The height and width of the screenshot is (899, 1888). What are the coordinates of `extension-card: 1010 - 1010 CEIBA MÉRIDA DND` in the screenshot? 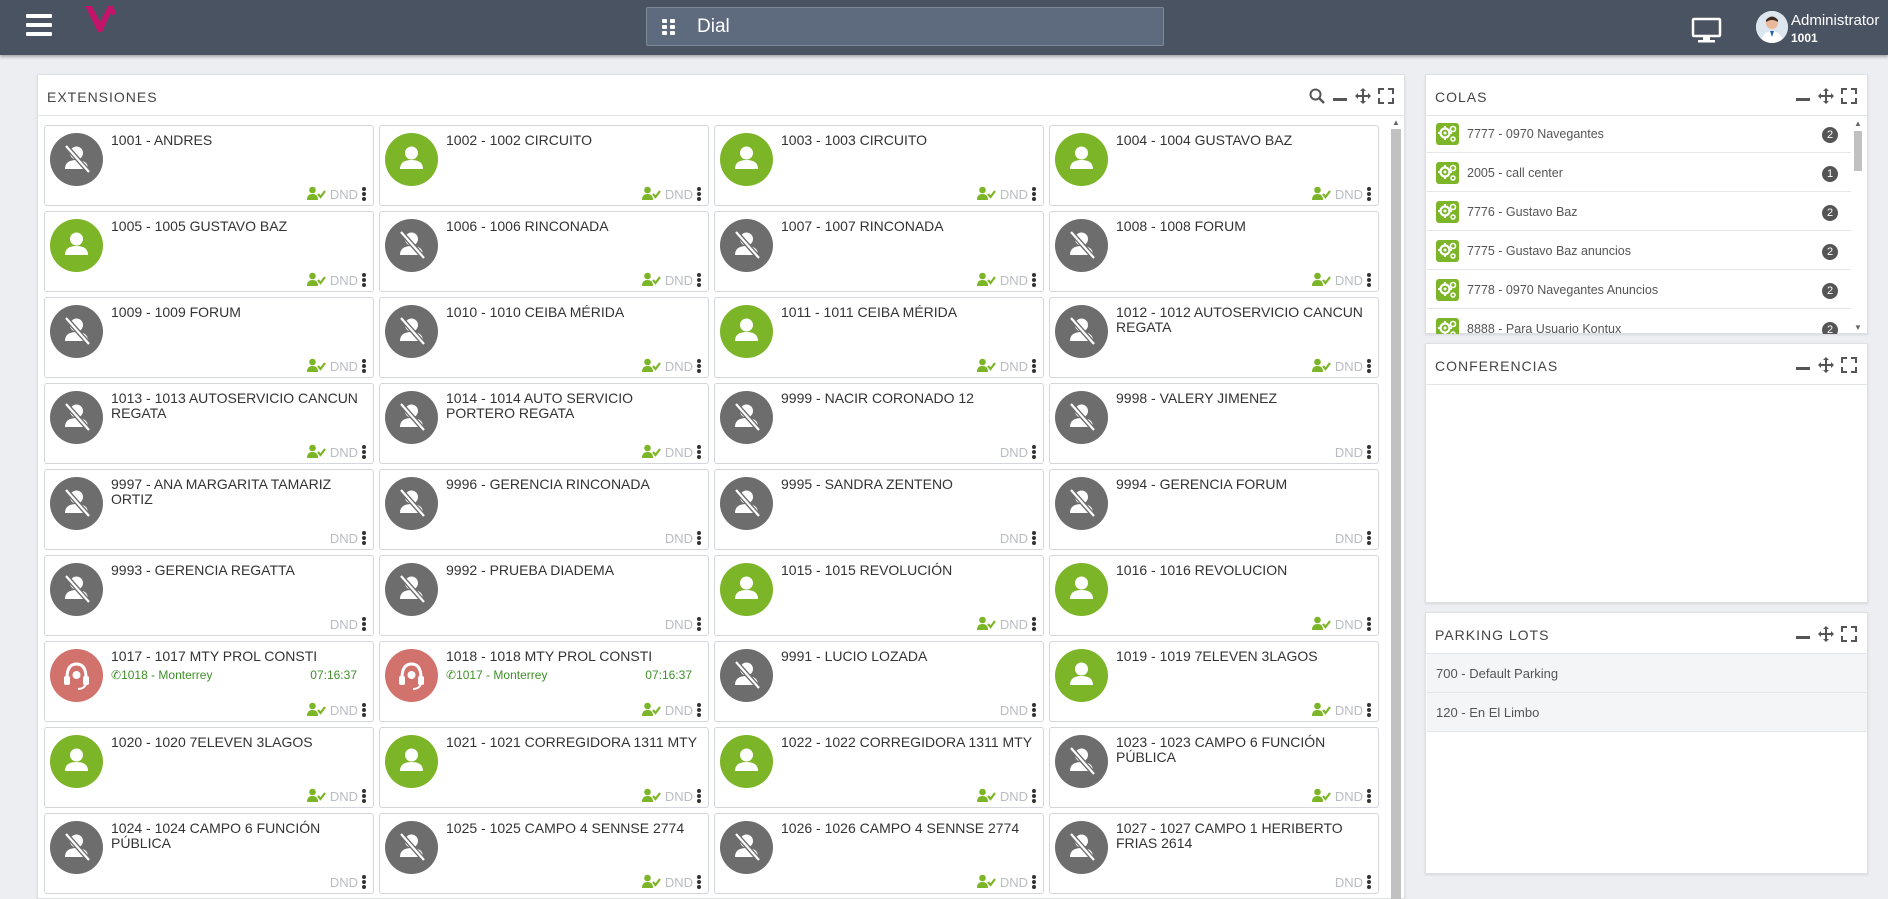 It's located at (544, 337).